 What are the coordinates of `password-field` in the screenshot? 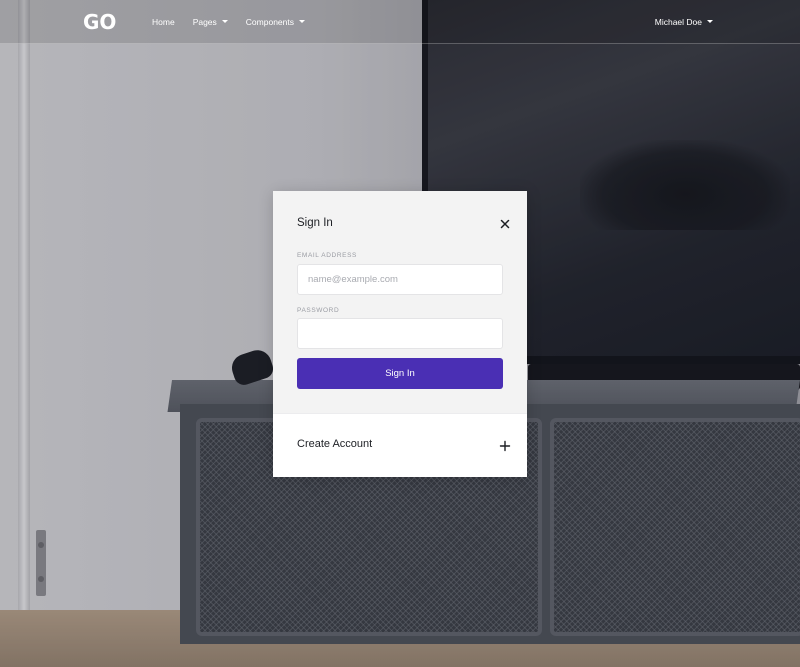 It's located at (400, 333).